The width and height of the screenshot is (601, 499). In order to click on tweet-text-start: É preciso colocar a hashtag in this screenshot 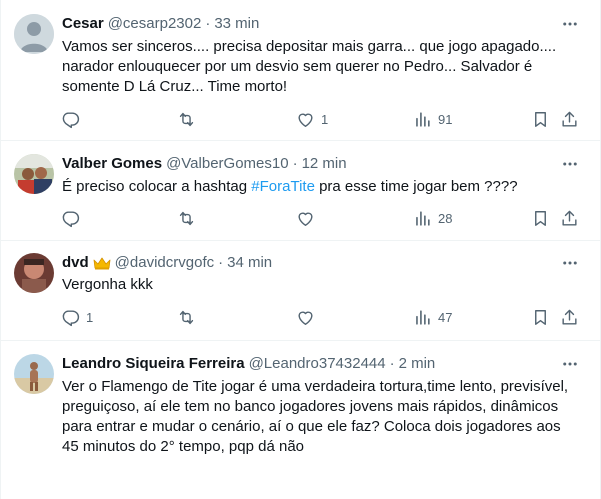, I will do `click(157, 186)`.